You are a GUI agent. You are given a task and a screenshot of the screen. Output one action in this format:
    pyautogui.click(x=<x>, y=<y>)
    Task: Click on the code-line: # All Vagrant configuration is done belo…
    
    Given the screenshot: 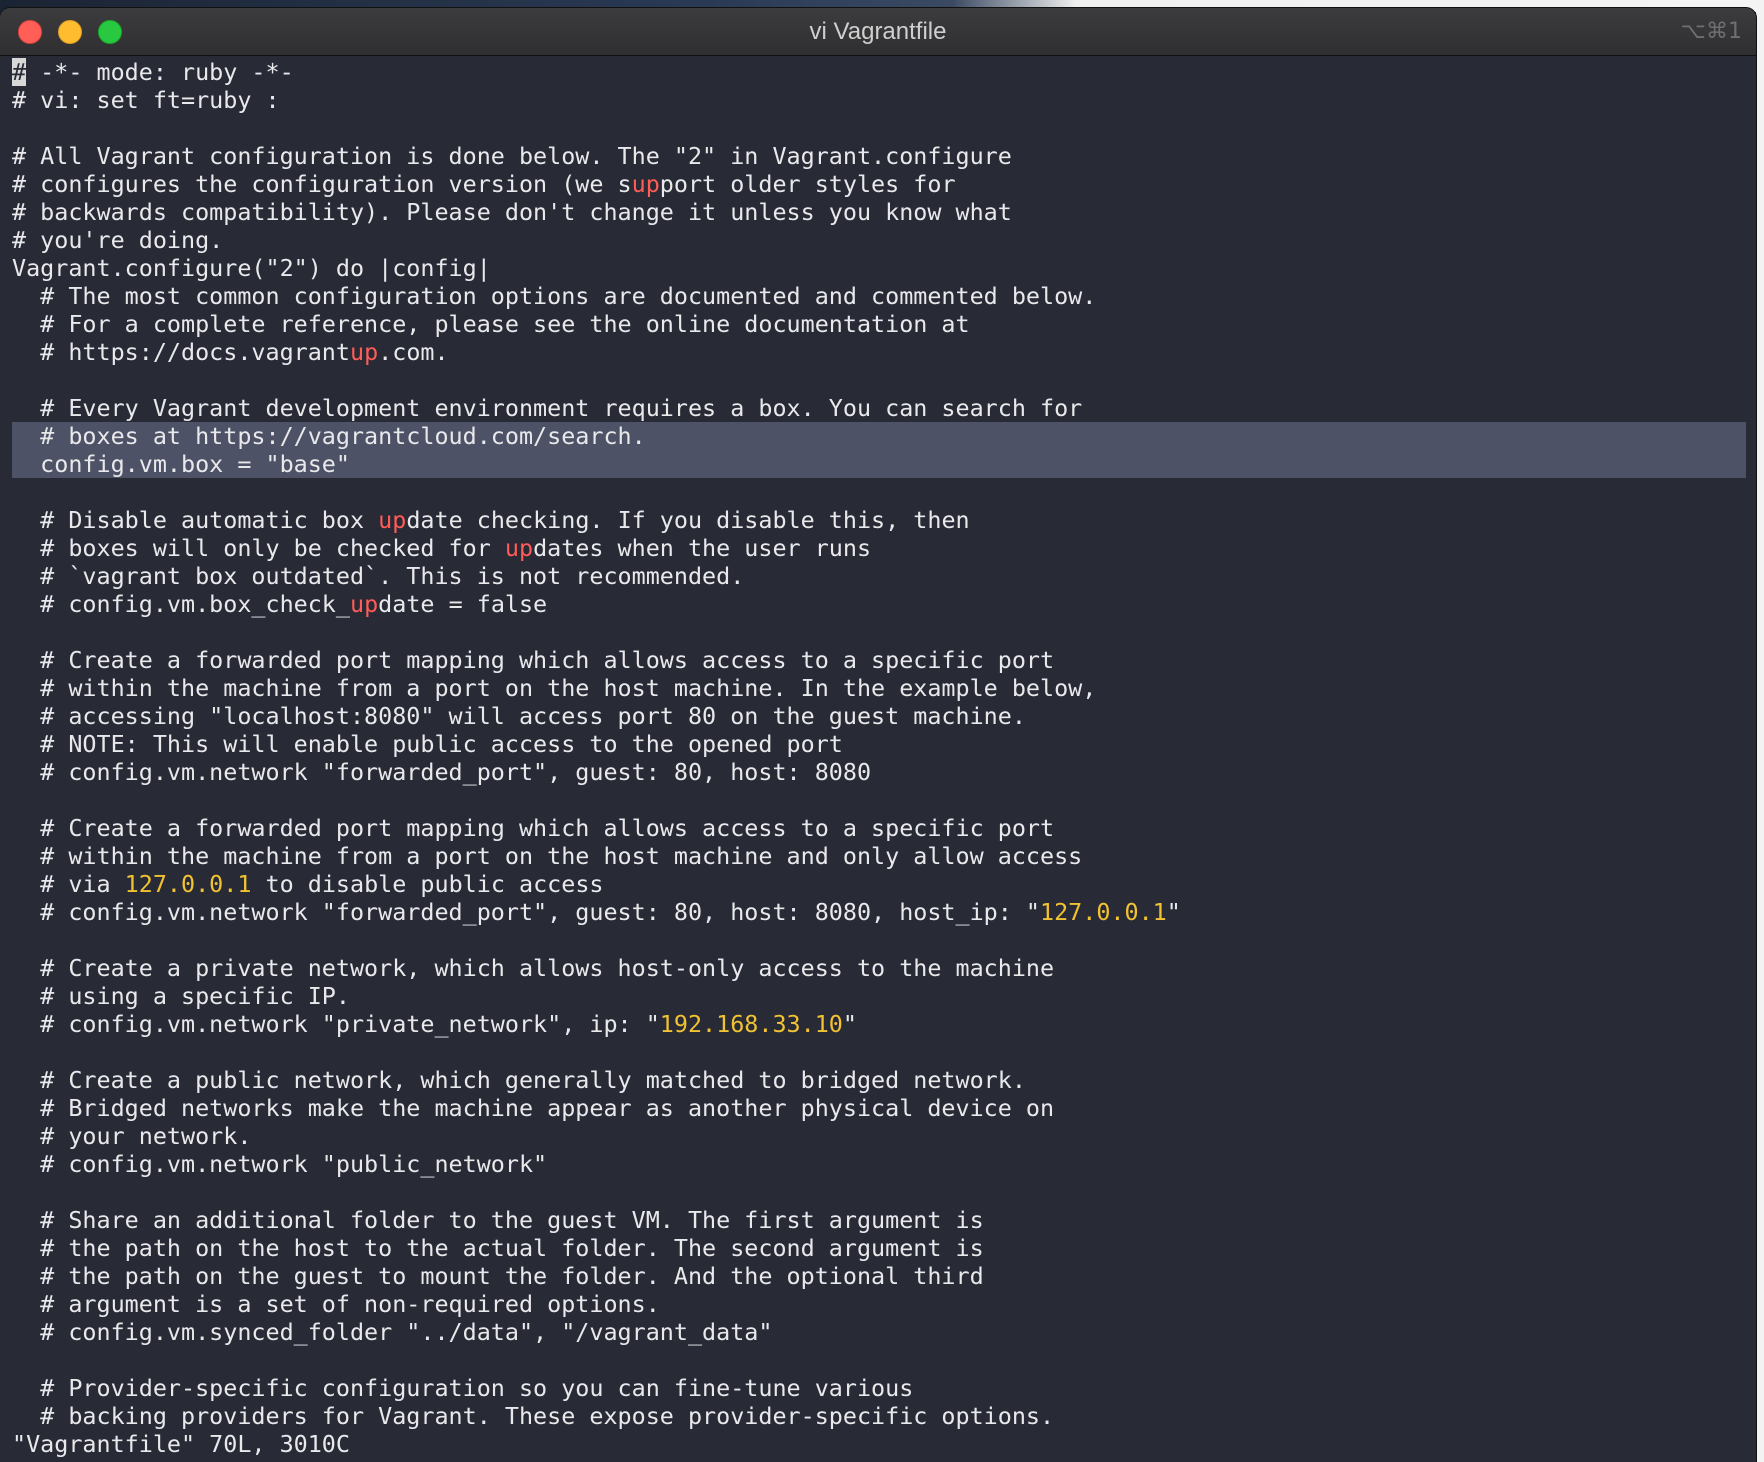 What is the action you would take?
    pyautogui.click(x=512, y=156)
    